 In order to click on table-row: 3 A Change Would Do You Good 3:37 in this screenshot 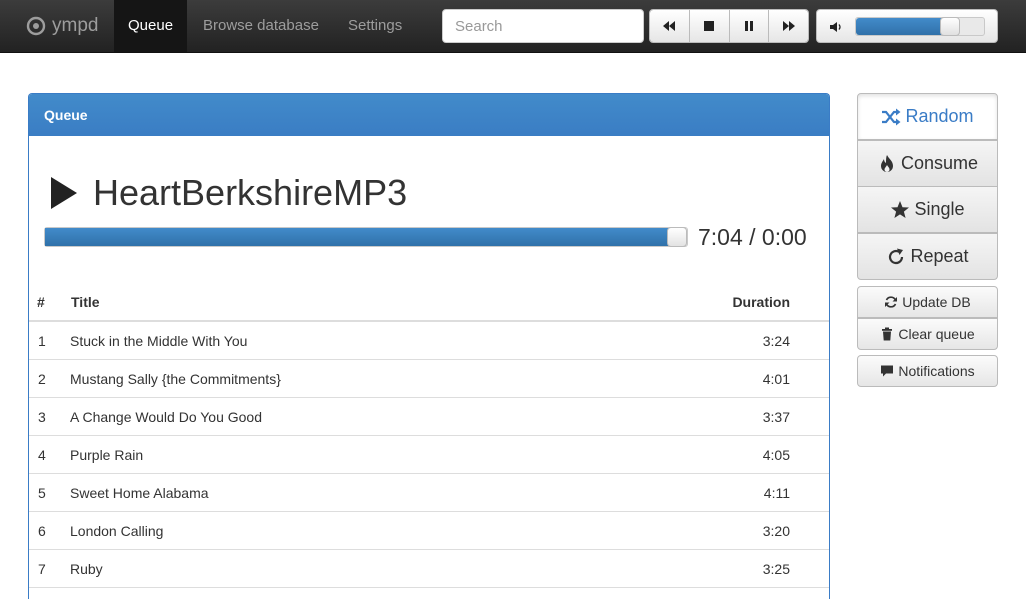, I will do `click(429, 417)`.